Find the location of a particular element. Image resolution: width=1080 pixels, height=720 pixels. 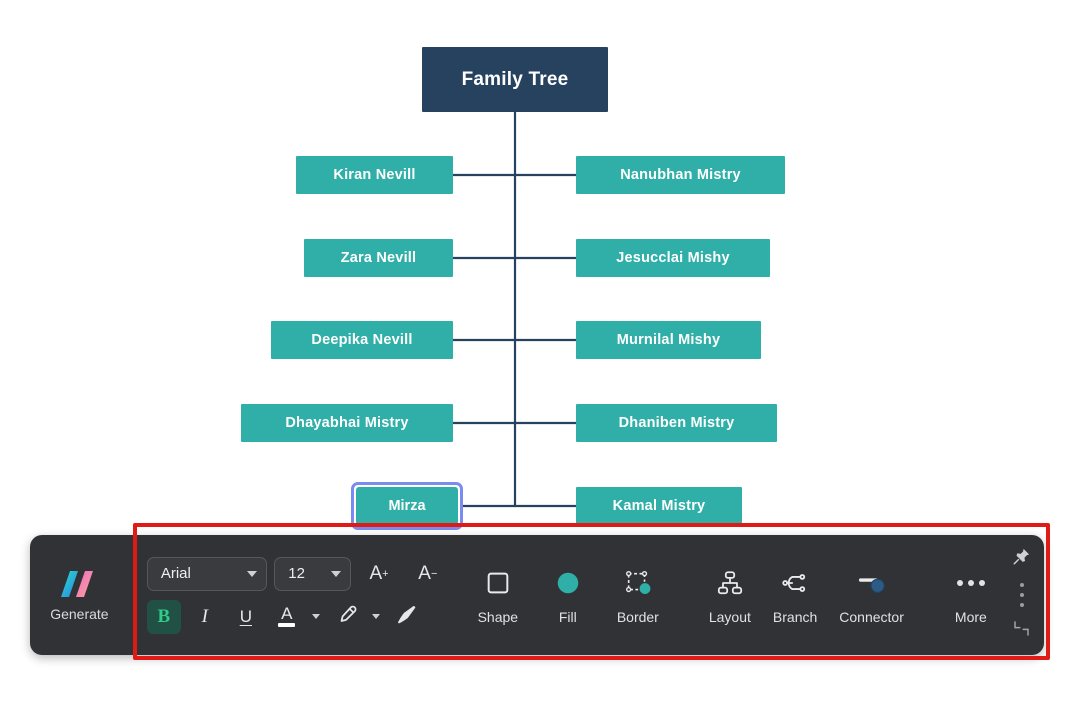

connector-button: Connector is located at coordinates (871, 595).